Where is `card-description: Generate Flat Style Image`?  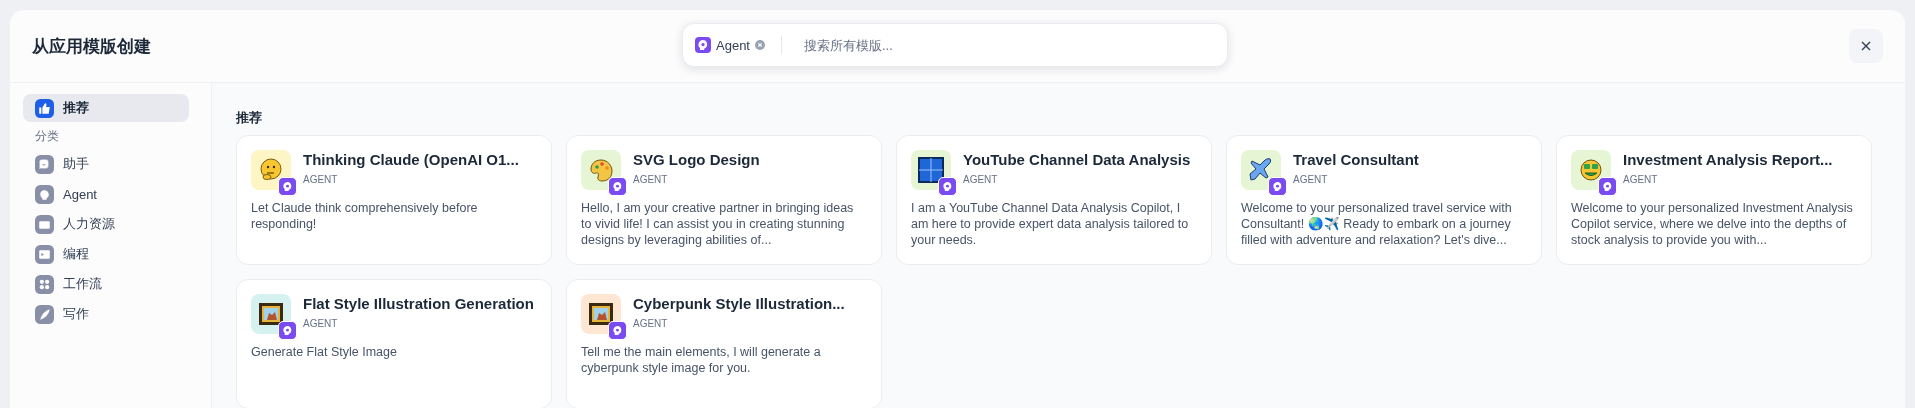
card-description: Generate Flat Style Image is located at coordinates (324, 352).